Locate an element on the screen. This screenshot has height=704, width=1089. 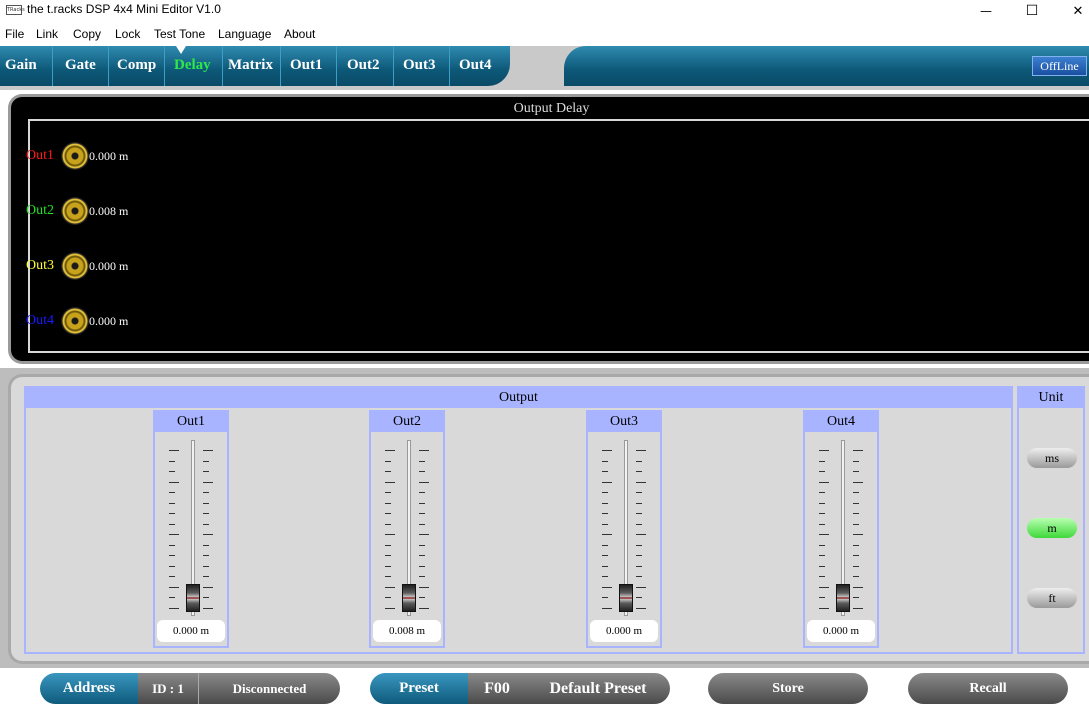
delay-row-label: Out1 is located at coordinates (40, 155).